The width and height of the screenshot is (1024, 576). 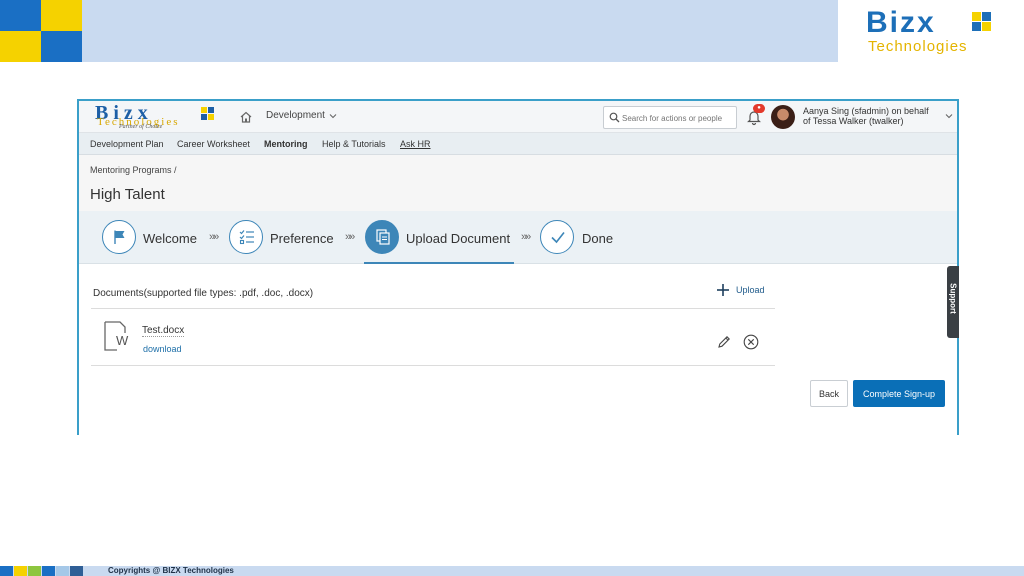 I want to click on check-icon, so click(x=558, y=238).